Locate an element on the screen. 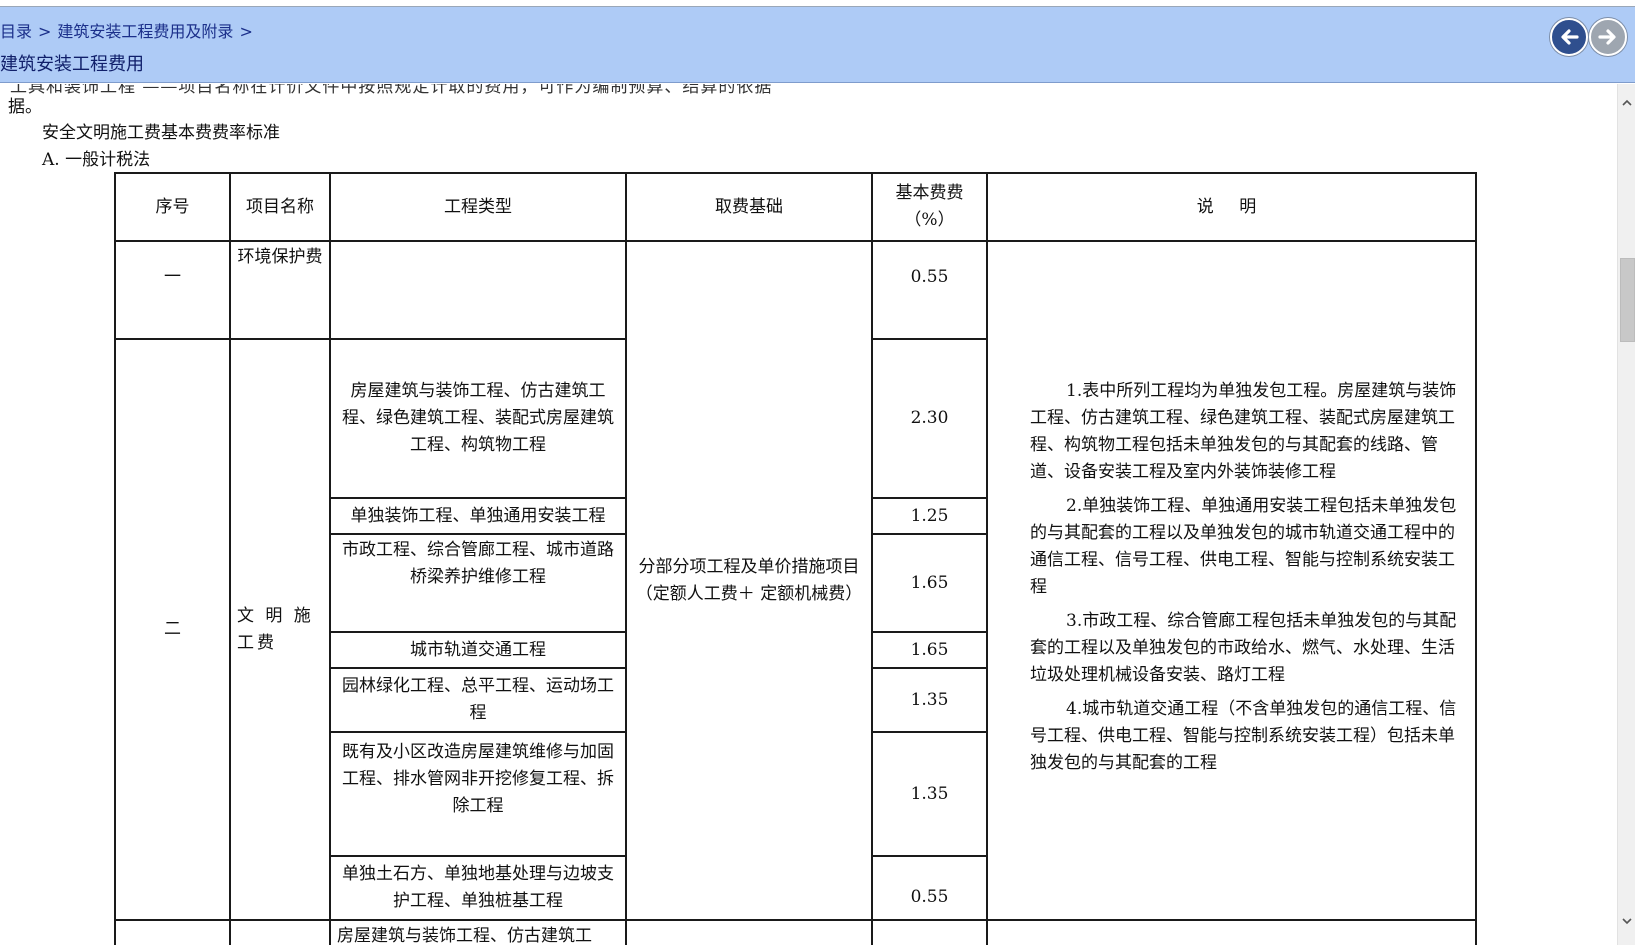 This screenshot has height=945, width=1635. row-type: 园林绿化工程、总平工程、运动场工程 is located at coordinates (478, 700).